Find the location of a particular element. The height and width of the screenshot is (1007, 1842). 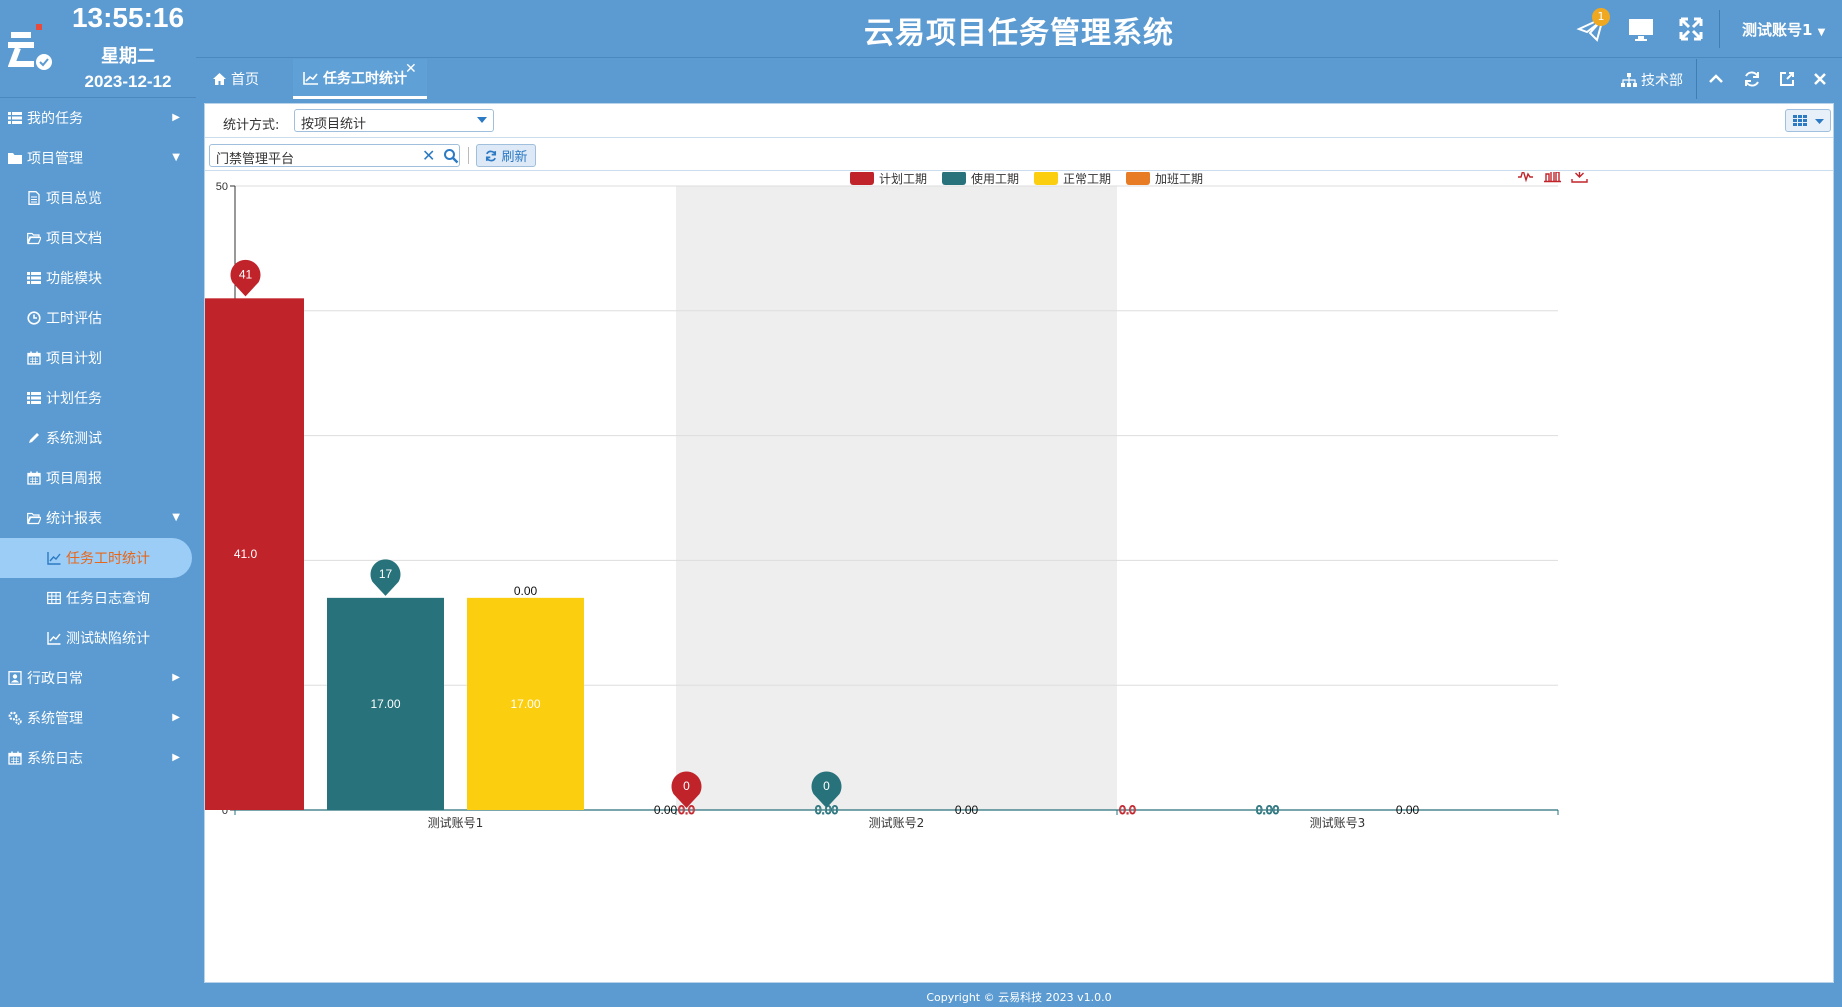

legend-label: 使用工期 is located at coordinates (995, 179).